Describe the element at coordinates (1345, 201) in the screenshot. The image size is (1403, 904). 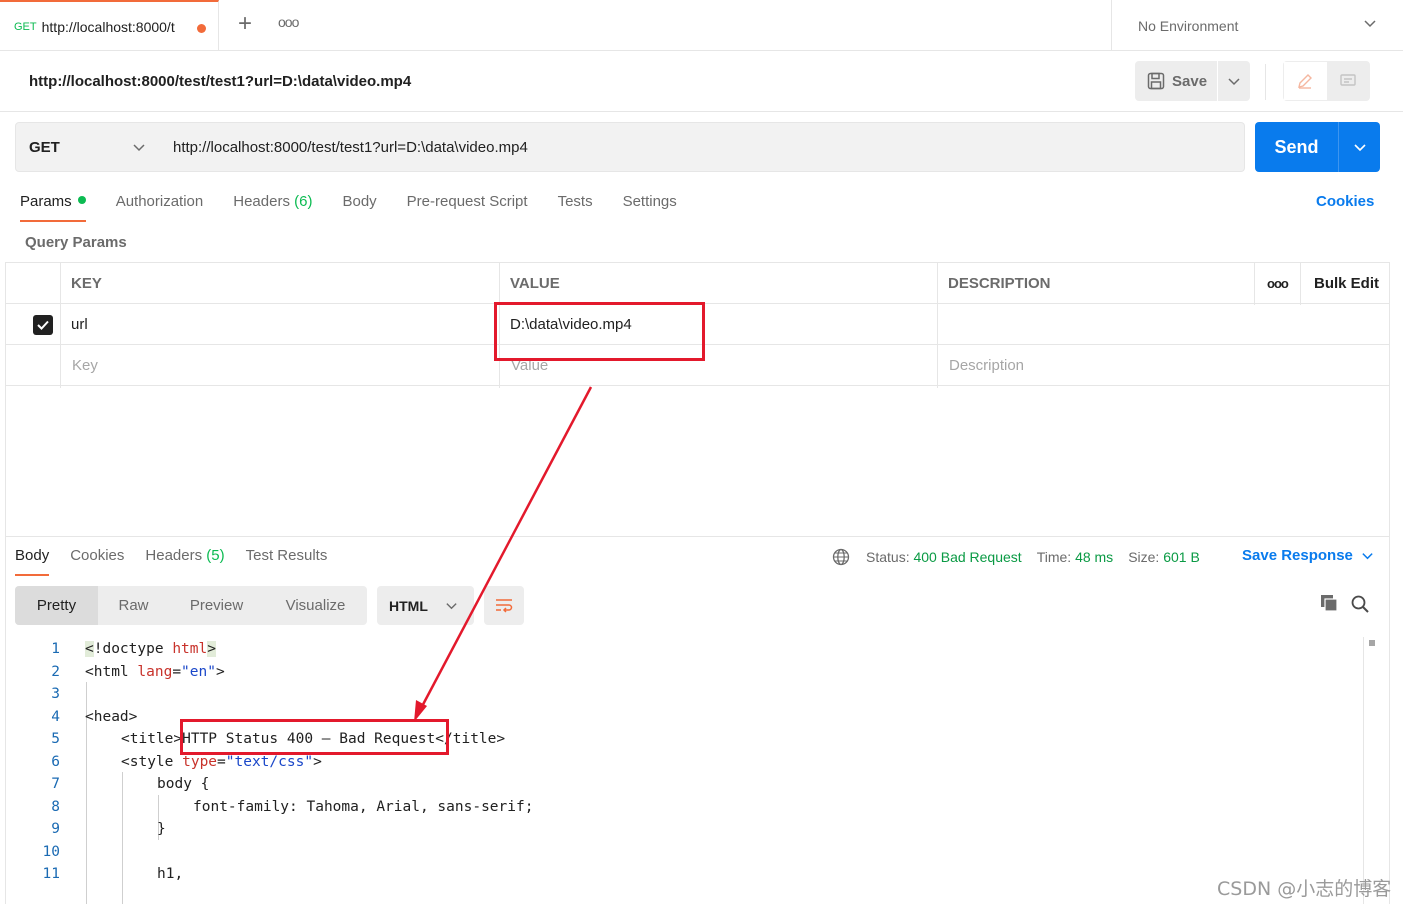
I see `cookies-link: Cookies` at that location.